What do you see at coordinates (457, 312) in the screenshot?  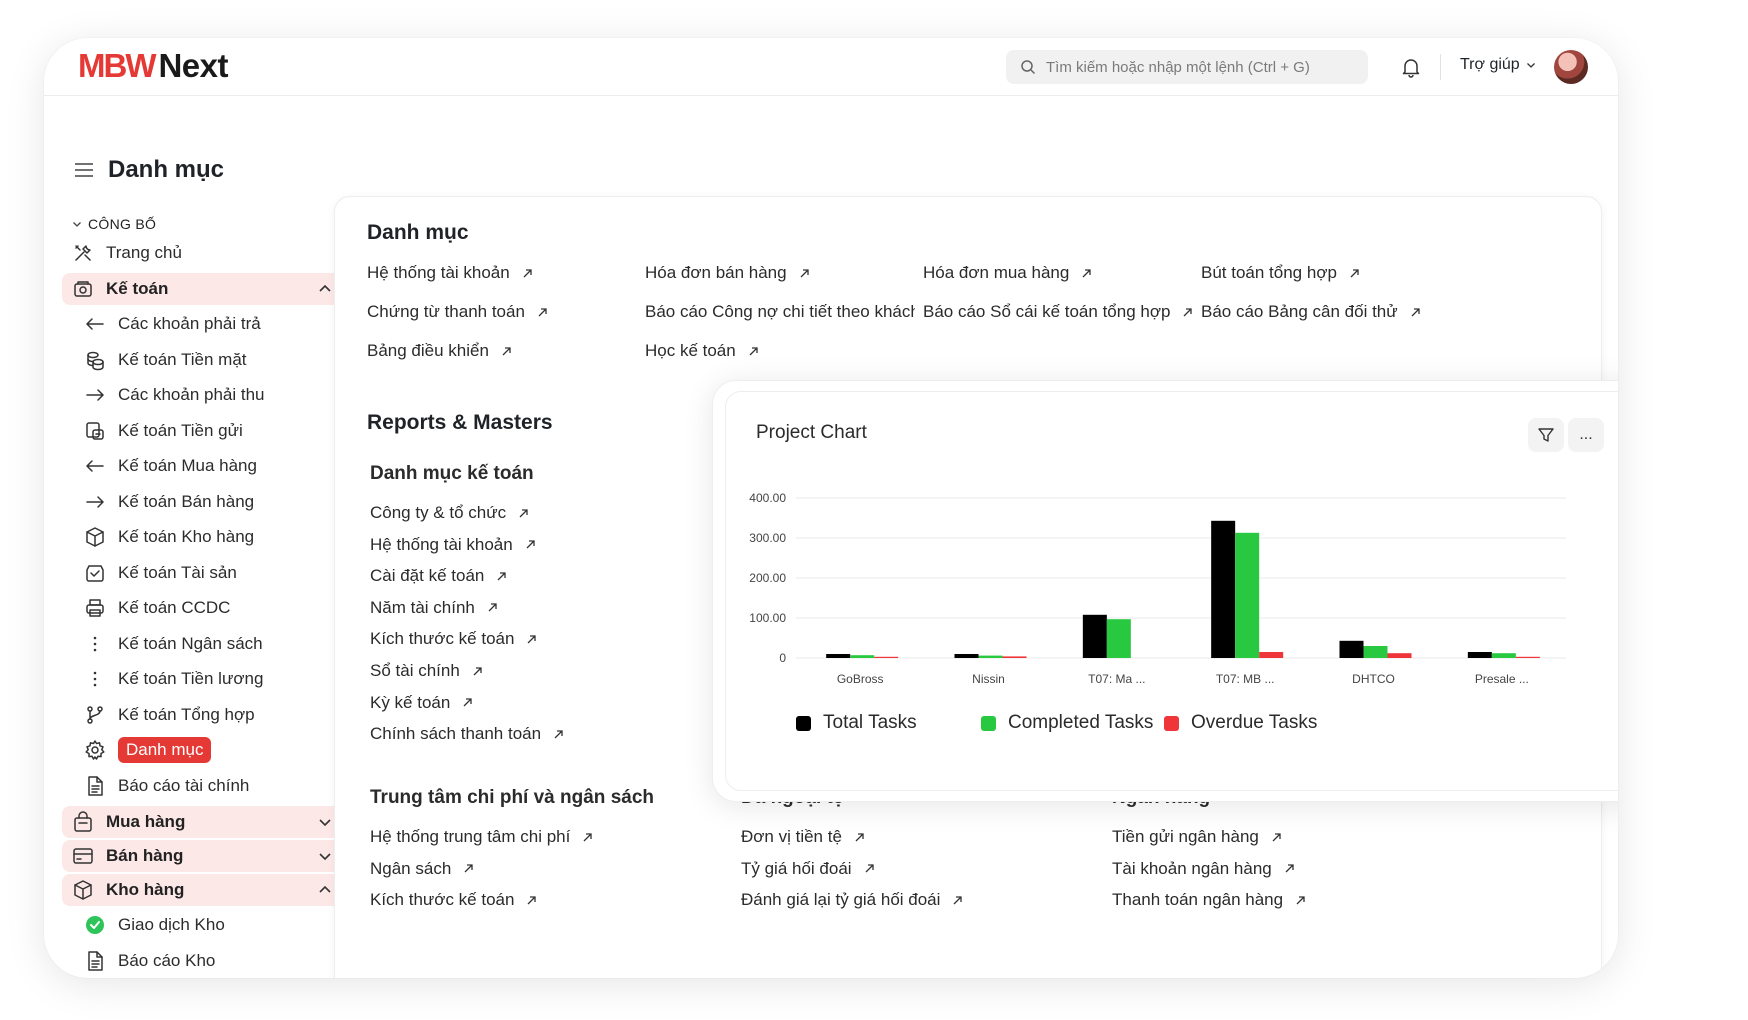 I see `shortcut-link: Chứng từ thanh toán` at bounding box center [457, 312].